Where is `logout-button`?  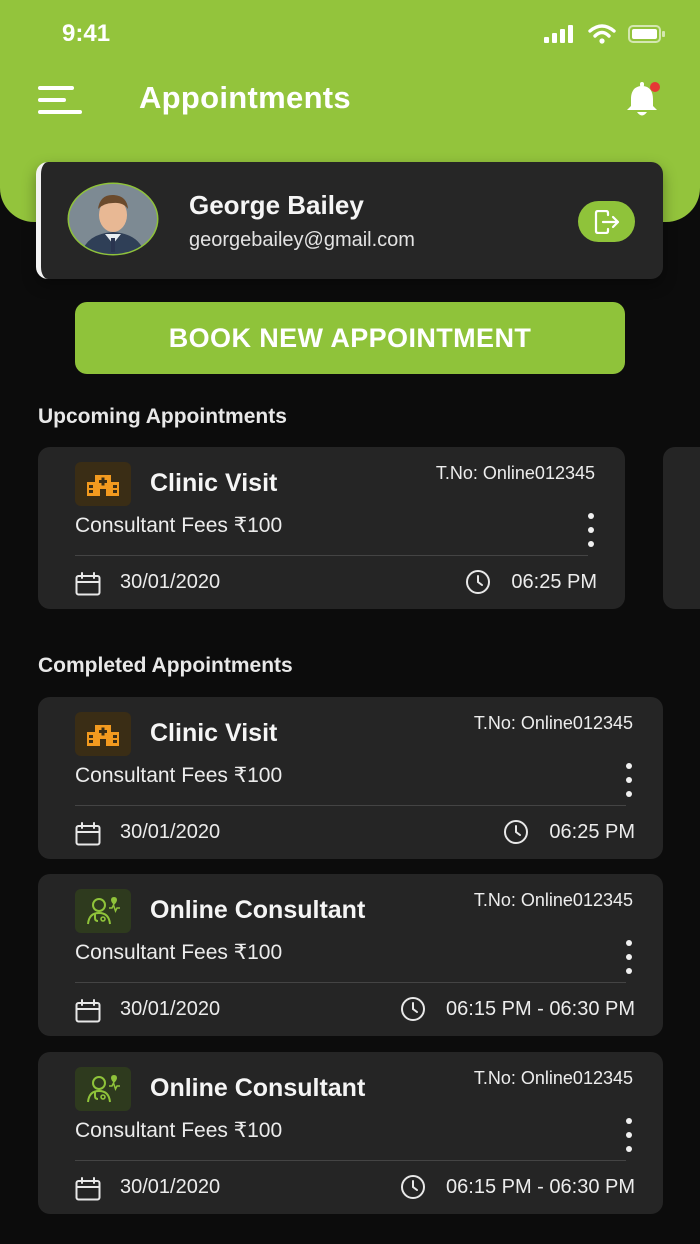 logout-button is located at coordinates (606, 221).